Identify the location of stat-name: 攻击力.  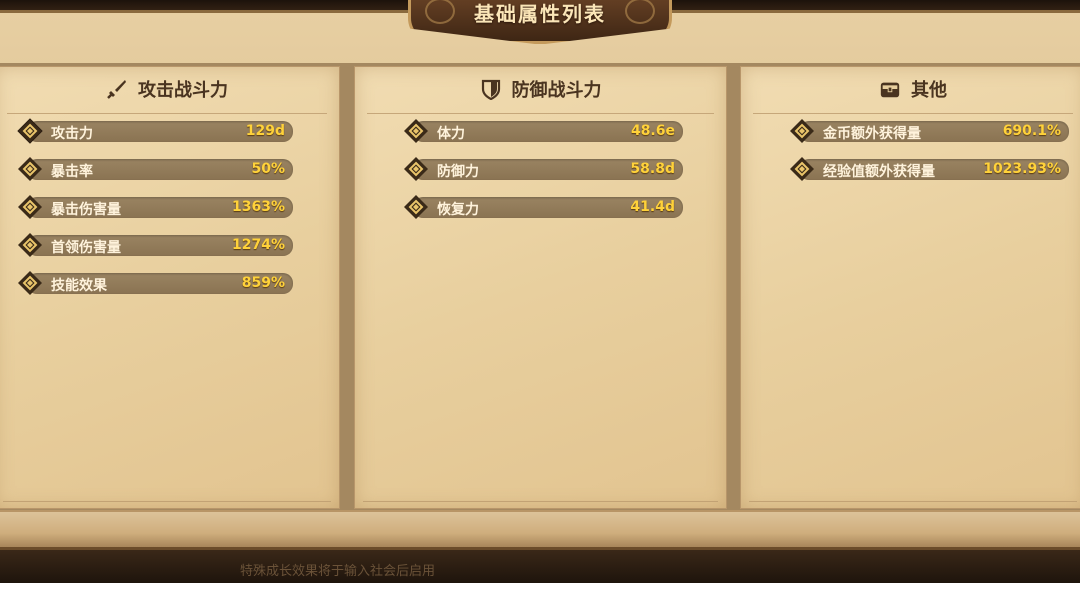
(72, 134).